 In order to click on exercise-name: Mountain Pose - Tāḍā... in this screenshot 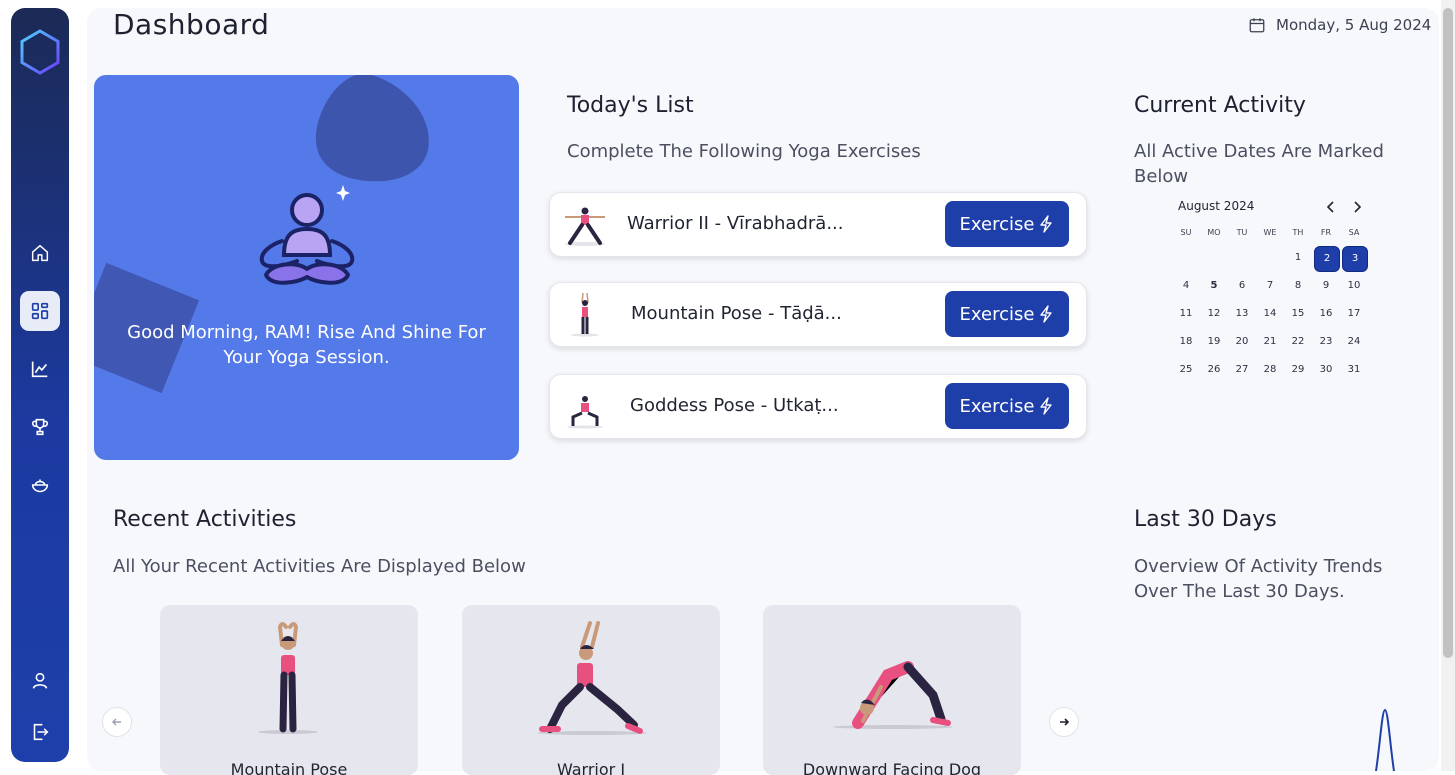, I will do `click(736, 313)`.